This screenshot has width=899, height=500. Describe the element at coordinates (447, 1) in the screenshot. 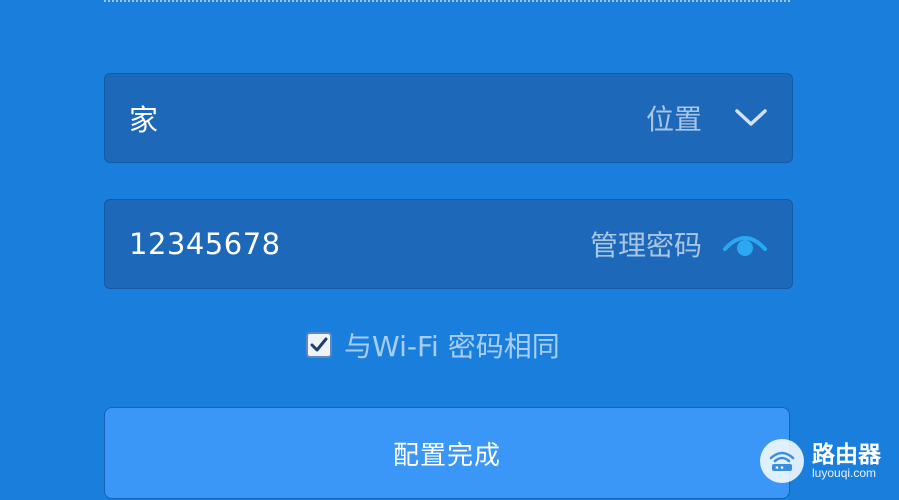

I see `divider` at that location.